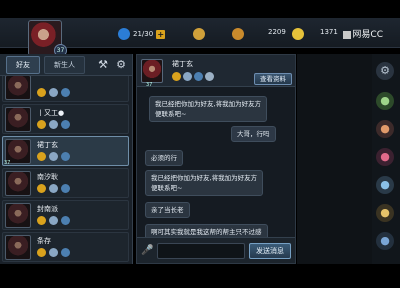  I want to click on view-profile-button: 查看资料, so click(273, 79).